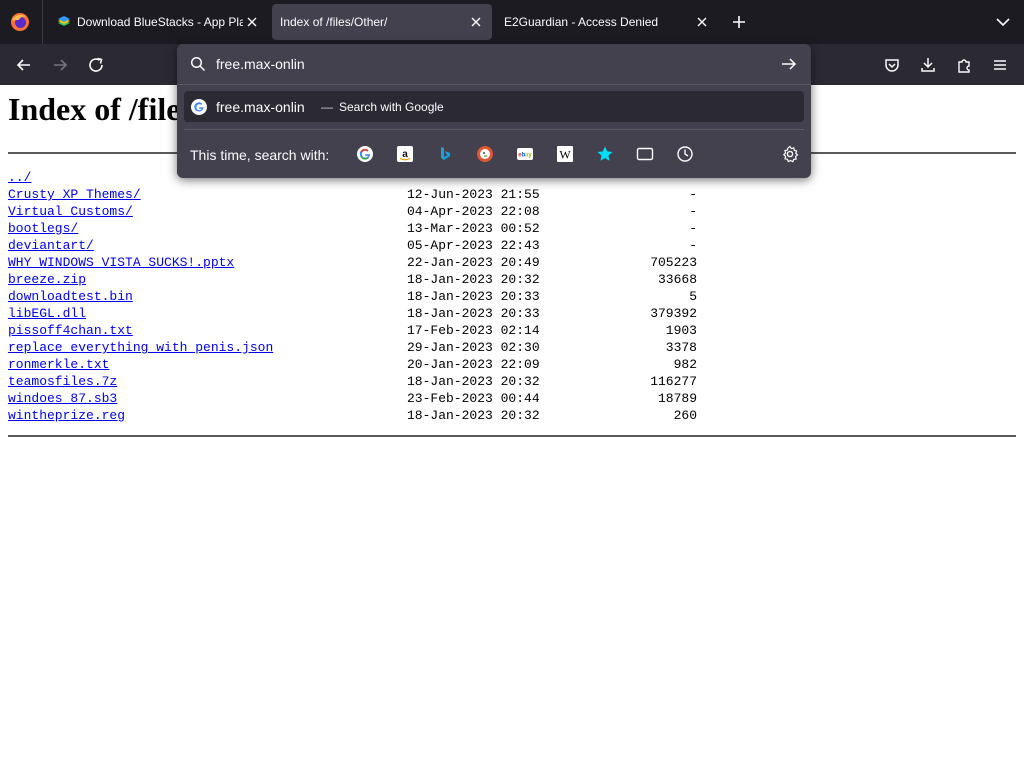 This screenshot has height=768, width=1024. I want to click on file-date: 05-Apr-2023 22:43, so click(473, 245).